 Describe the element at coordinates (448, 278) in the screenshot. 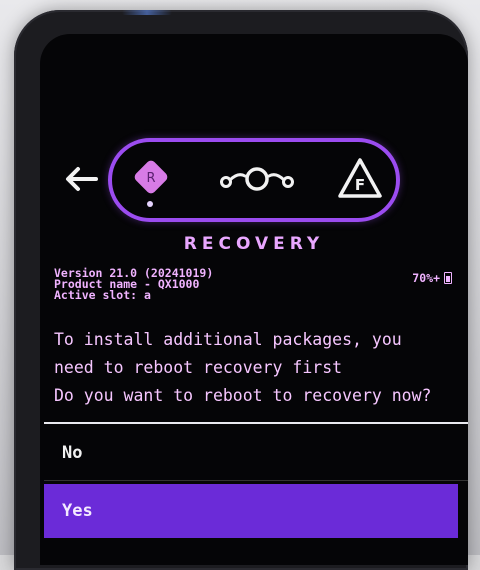

I see `battery-icon` at that location.